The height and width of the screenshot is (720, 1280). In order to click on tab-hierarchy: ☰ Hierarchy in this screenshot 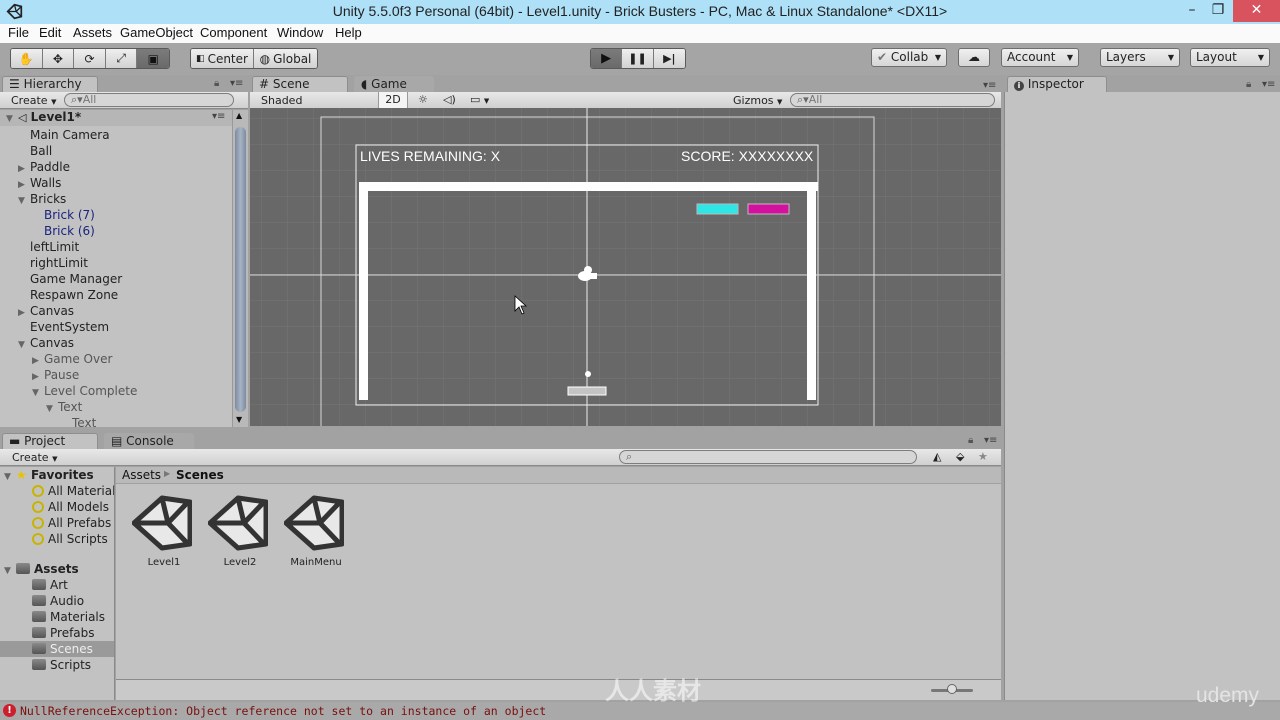, I will do `click(50, 84)`.